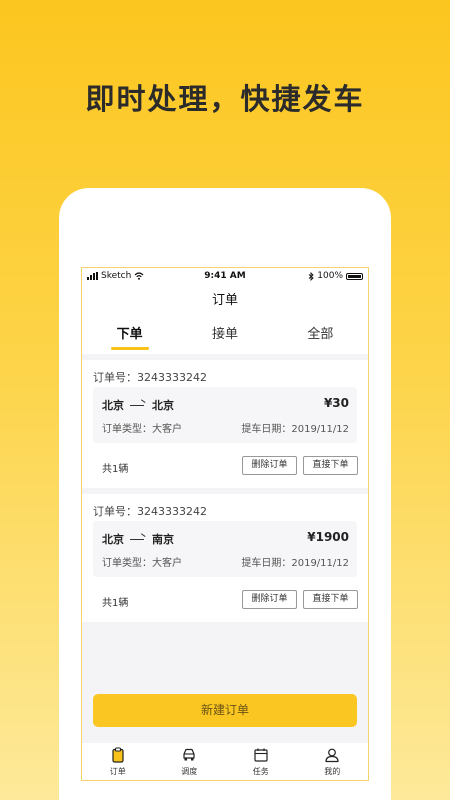  I want to click on bottom-nav-orders: 订单, so click(118, 761).